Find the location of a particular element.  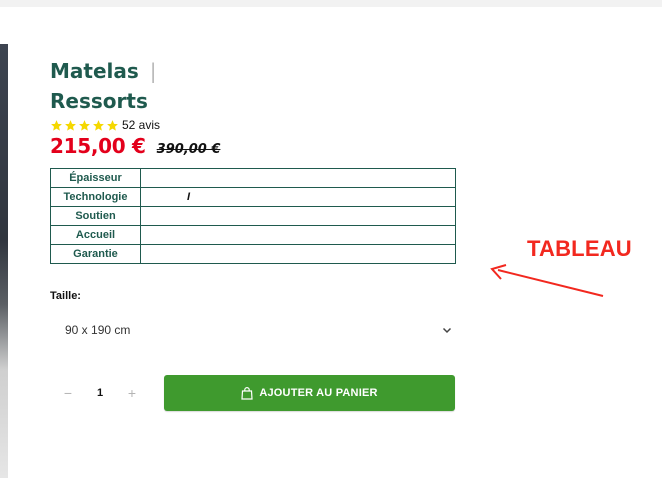

title-line-2: Ressorts is located at coordinates (99, 101).